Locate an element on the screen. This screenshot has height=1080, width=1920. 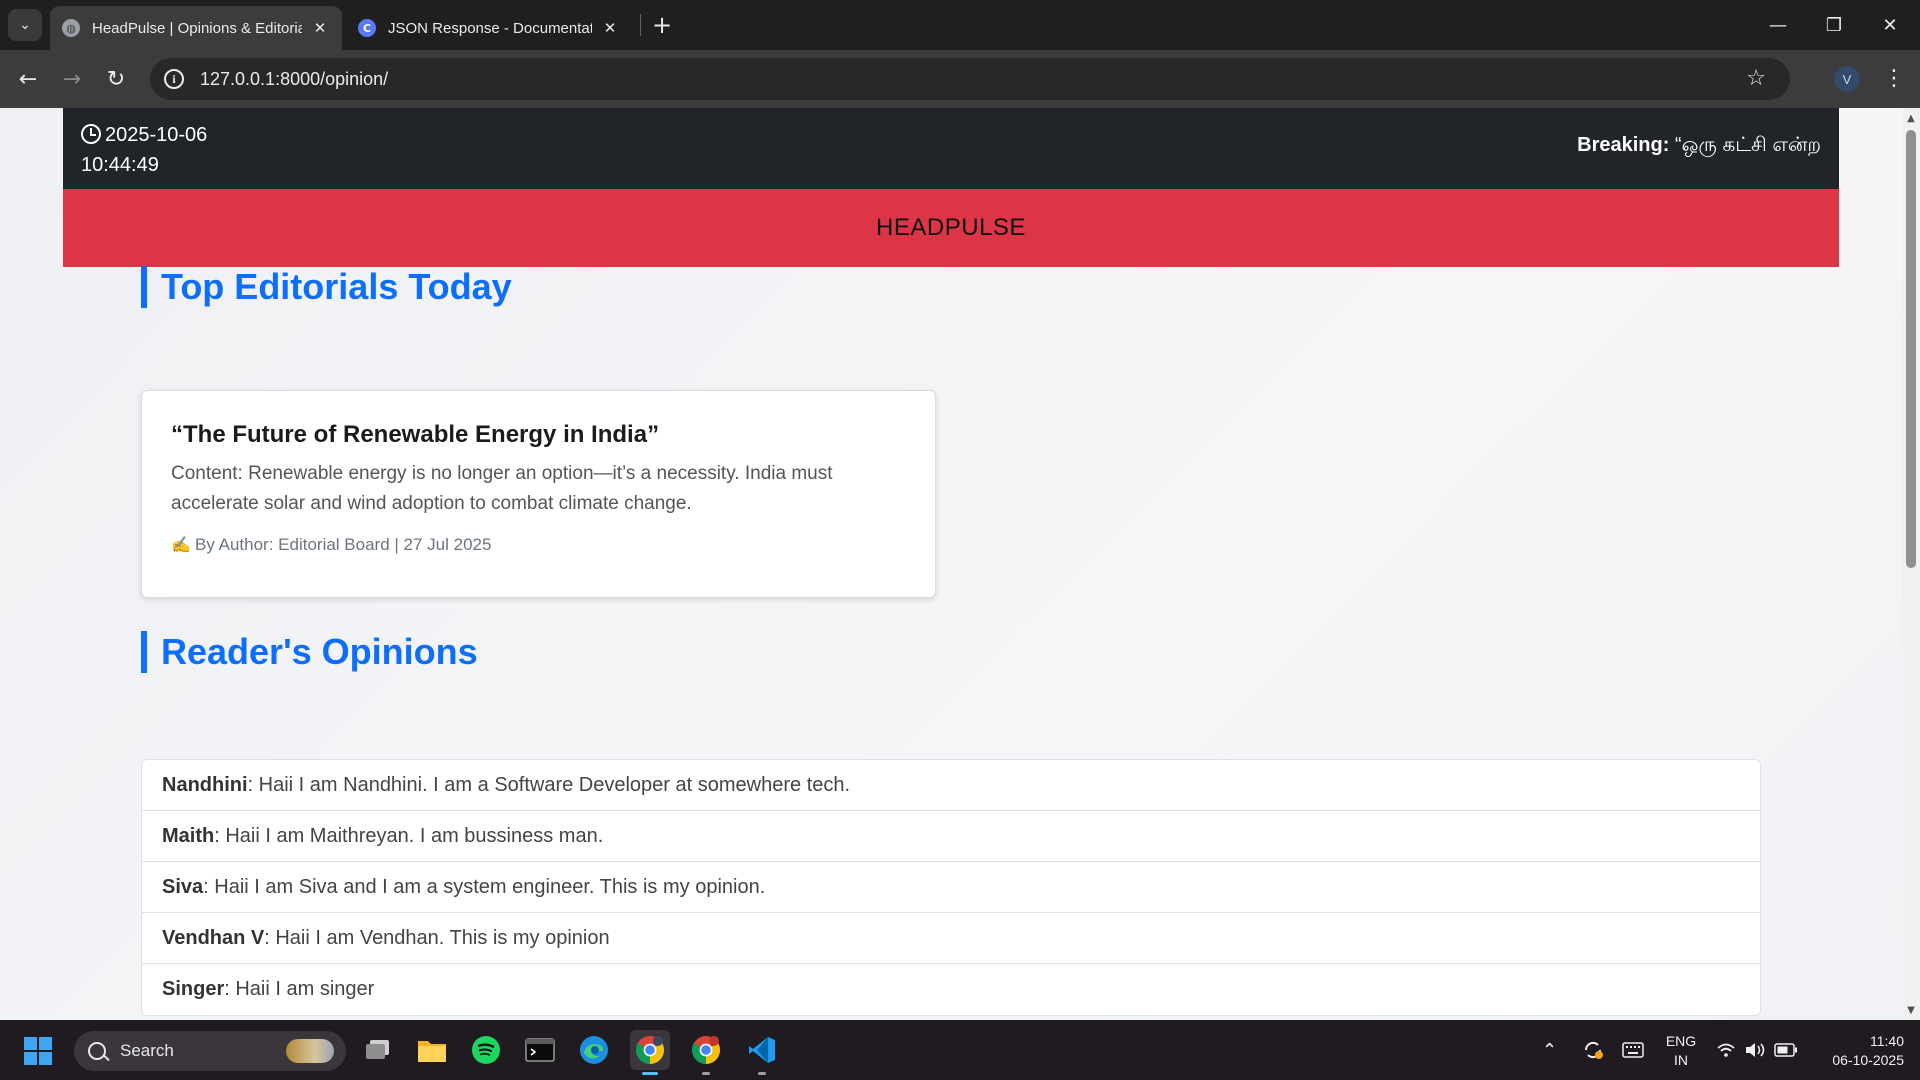
opinion-author: Maith is located at coordinates (188, 835).